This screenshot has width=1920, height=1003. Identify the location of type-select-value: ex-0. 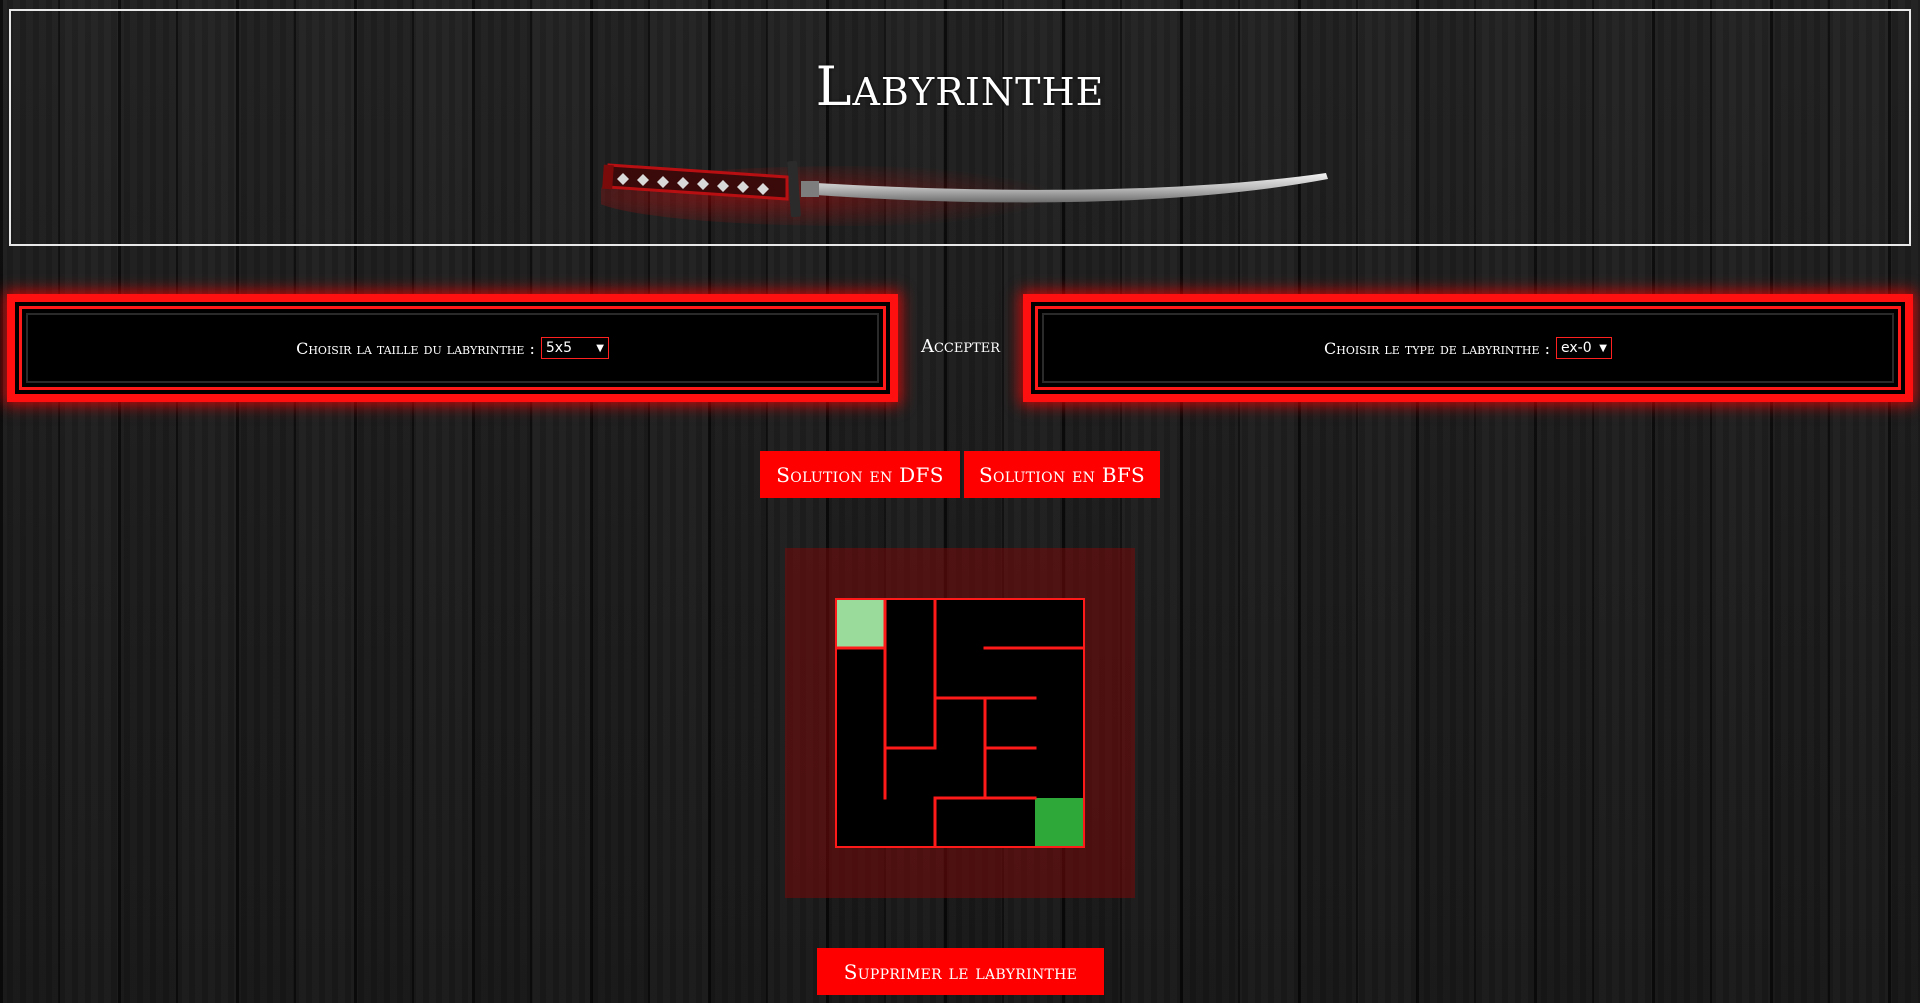
(1576, 348).